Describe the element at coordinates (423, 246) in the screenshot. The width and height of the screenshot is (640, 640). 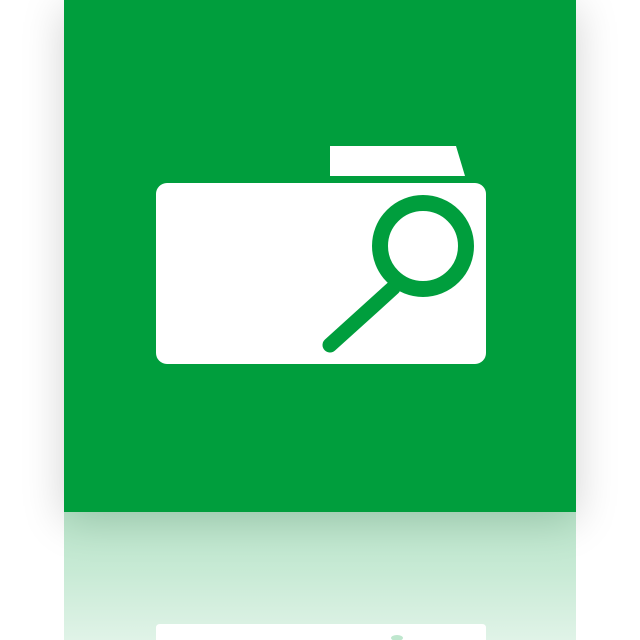
I see `magnifier-ring` at that location.